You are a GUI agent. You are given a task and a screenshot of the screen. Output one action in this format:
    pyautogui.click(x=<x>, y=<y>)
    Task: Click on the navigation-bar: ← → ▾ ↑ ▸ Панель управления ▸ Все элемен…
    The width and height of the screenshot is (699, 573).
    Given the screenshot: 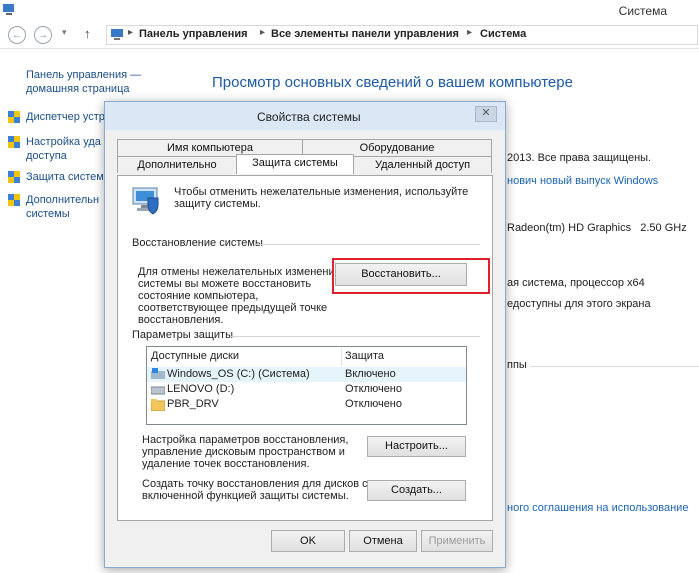 What is the action you would take?
    pyautogui.click(x=349, y=35)
    